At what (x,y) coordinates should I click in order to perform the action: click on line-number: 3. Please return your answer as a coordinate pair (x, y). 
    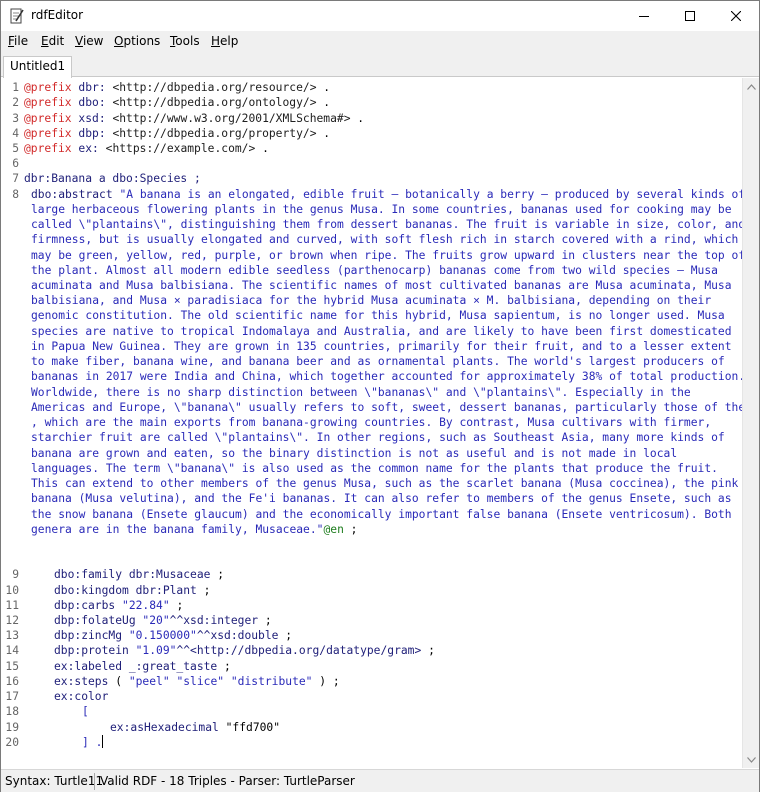
    Looking at the image, I should click on (15, 118).